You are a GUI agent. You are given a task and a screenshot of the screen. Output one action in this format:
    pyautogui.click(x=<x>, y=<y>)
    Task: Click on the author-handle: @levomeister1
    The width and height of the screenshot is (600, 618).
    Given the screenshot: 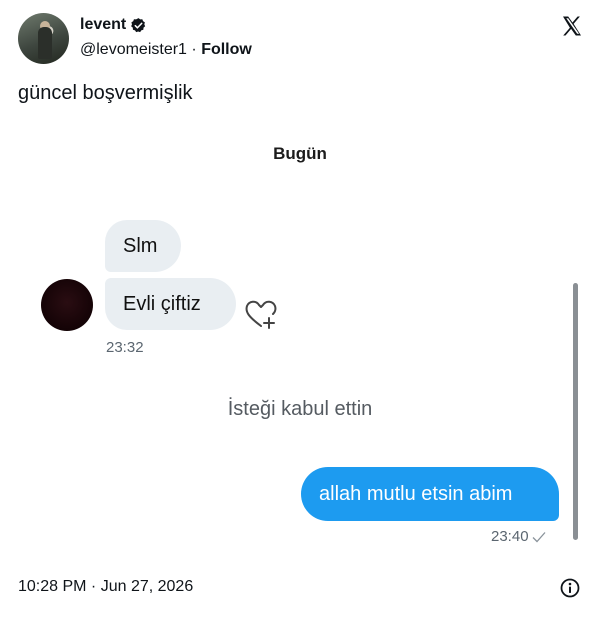 What is the action you would take?
    pyautogui.click(x=133, y=49)
    